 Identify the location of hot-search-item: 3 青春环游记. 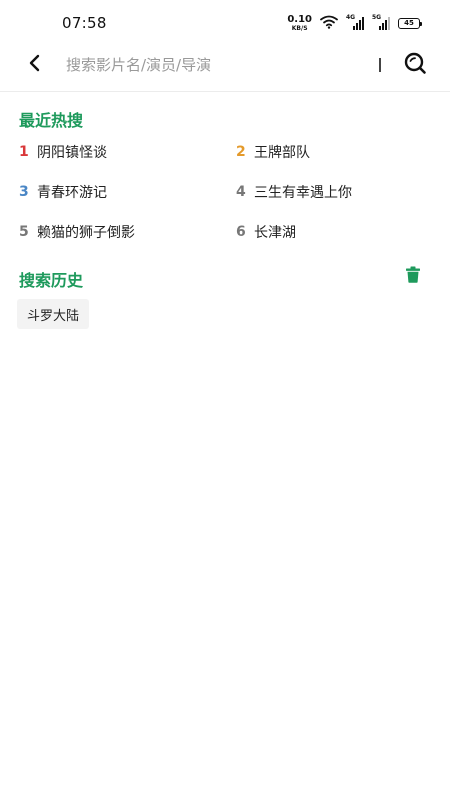
(63, 192).